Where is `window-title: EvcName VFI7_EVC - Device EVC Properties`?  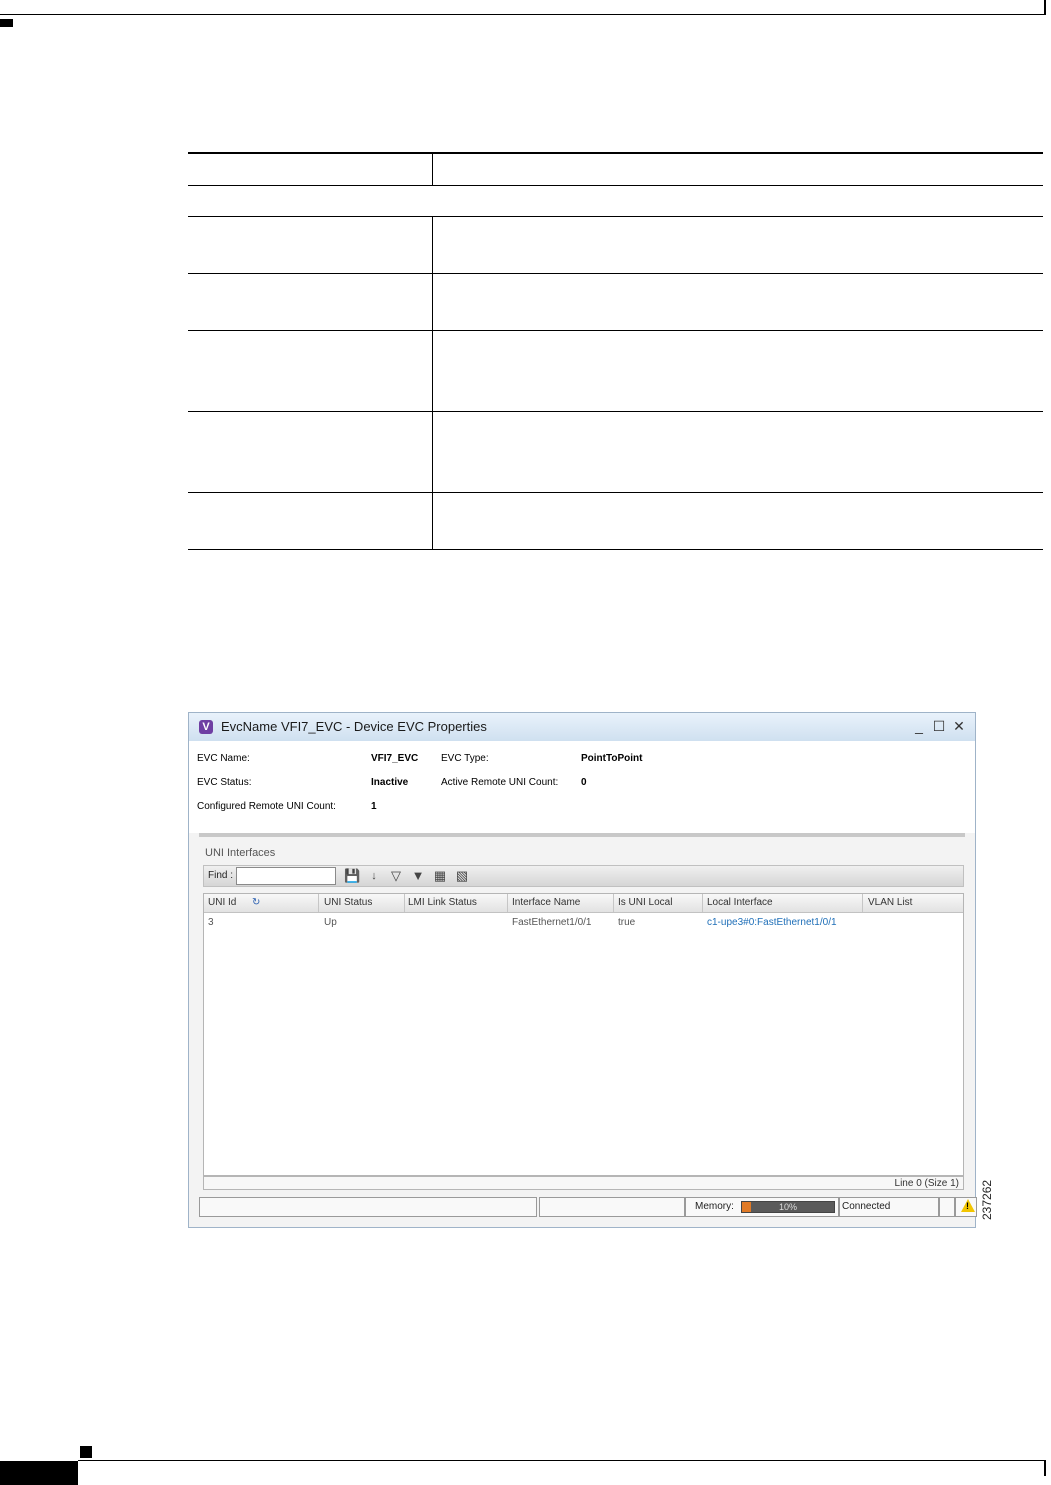
window-title: EvcName VFI7_EVC - Device EVC Properties is located at coordinates (354, 726).